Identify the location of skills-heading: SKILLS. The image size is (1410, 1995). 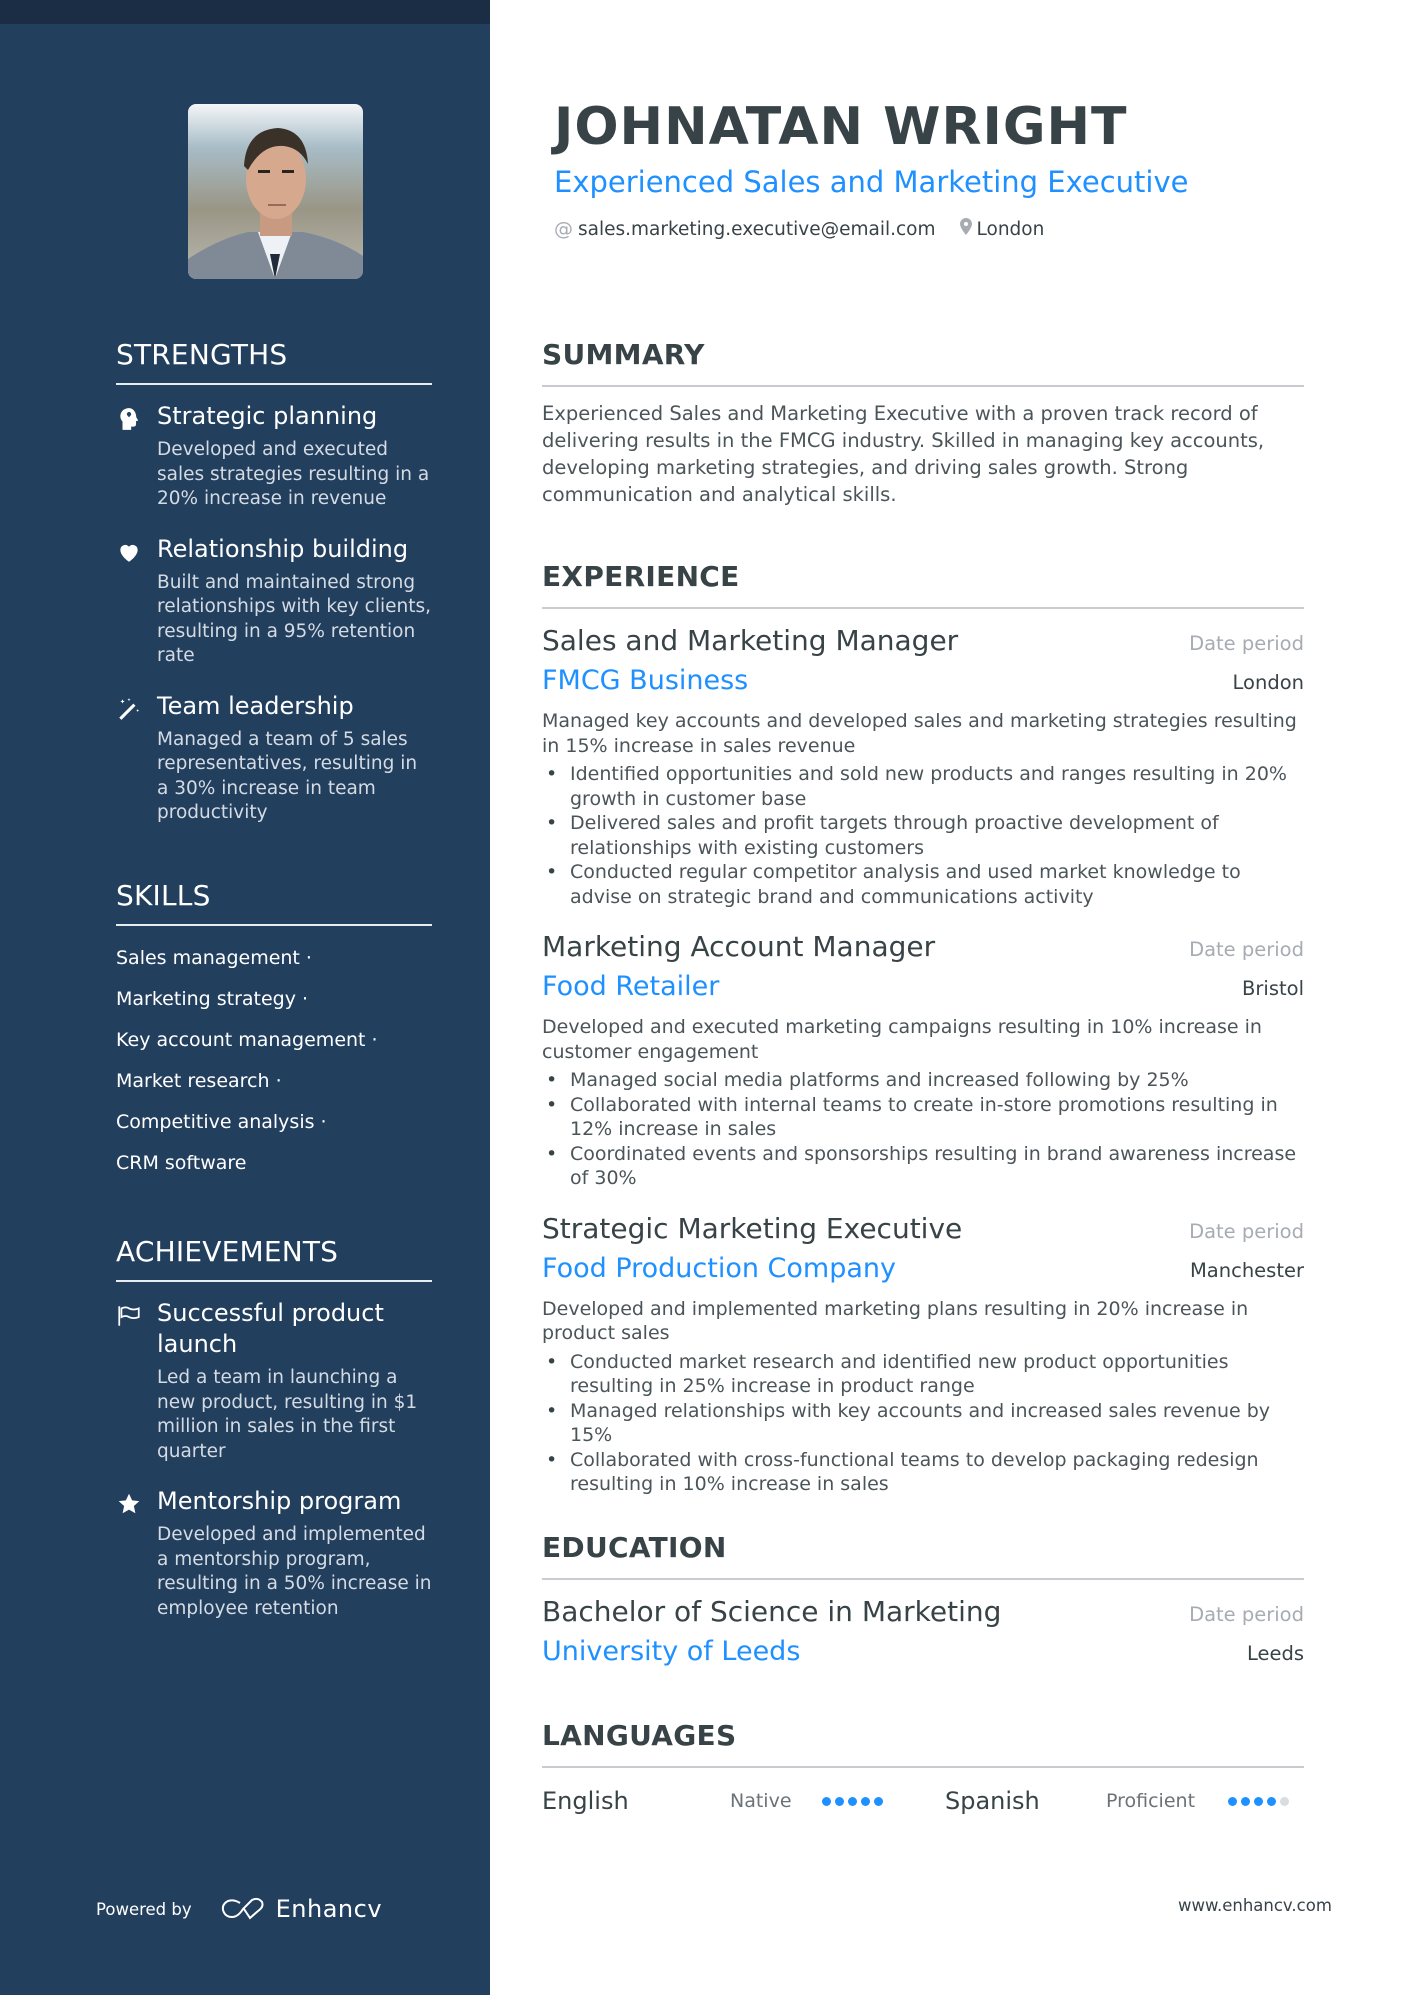
(163, 895).